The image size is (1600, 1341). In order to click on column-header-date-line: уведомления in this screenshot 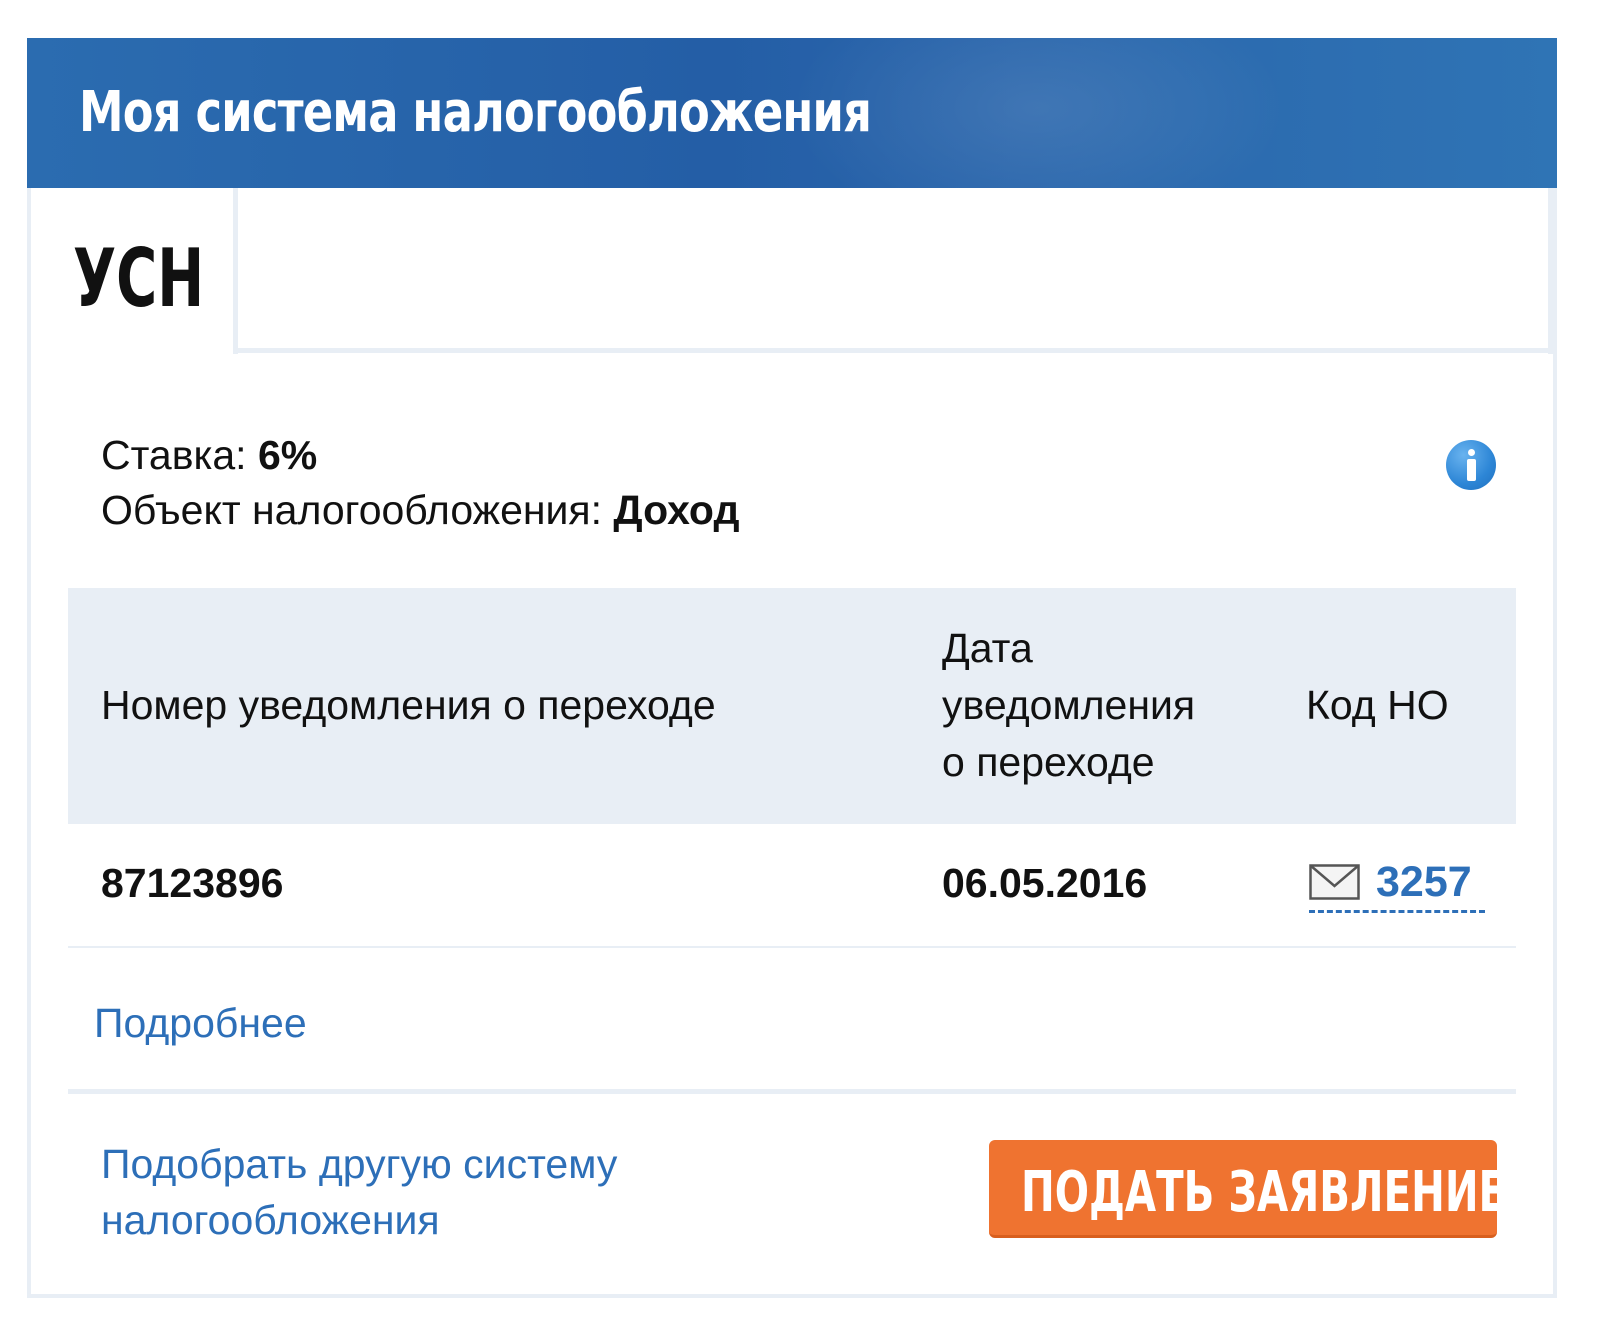, I will do `click(1069, 705)`.